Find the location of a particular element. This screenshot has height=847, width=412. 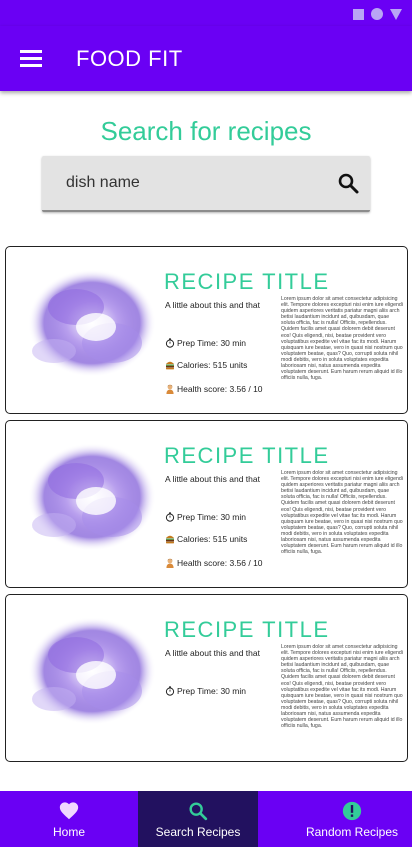

app-title: FOOD FIT is located at coordinates (129, 58).